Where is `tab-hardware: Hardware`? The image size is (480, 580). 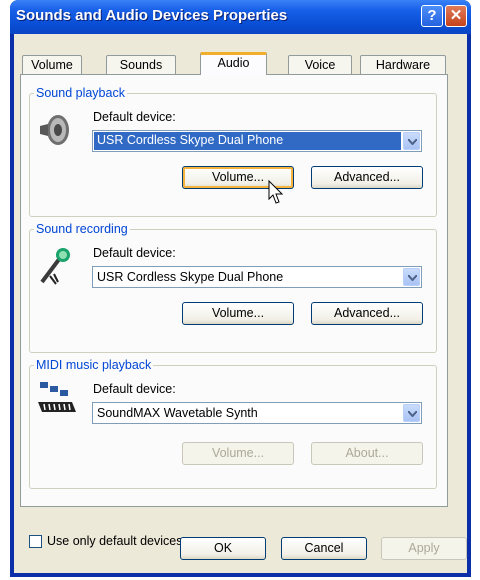
tab-hardware: Hardware is located at coordinates (403, 64).